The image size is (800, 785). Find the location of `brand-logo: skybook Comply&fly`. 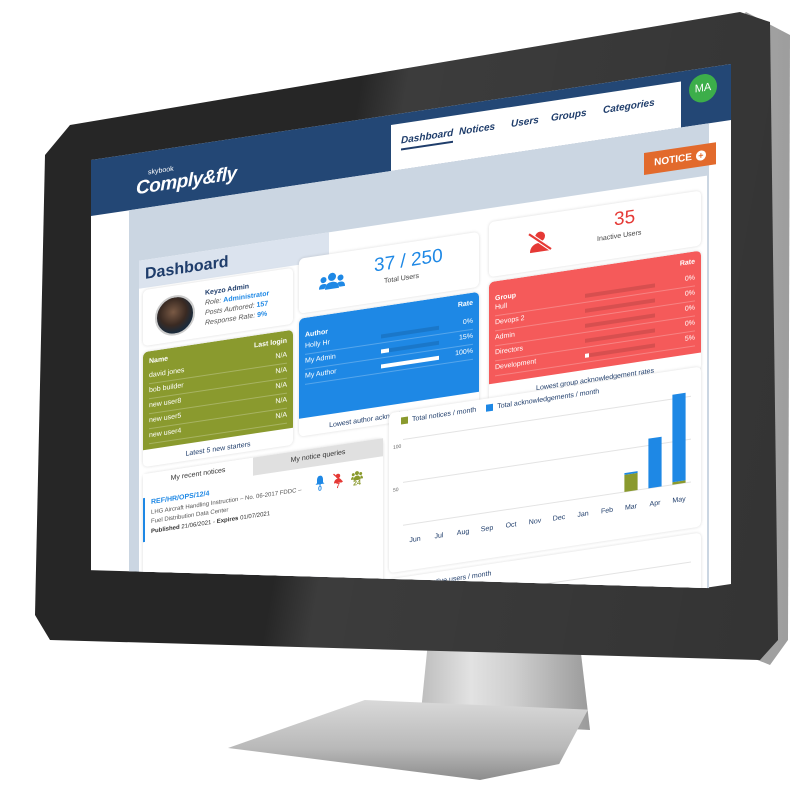

brand-logo: skybook Comply&fly is located at coordinates (186, 178).